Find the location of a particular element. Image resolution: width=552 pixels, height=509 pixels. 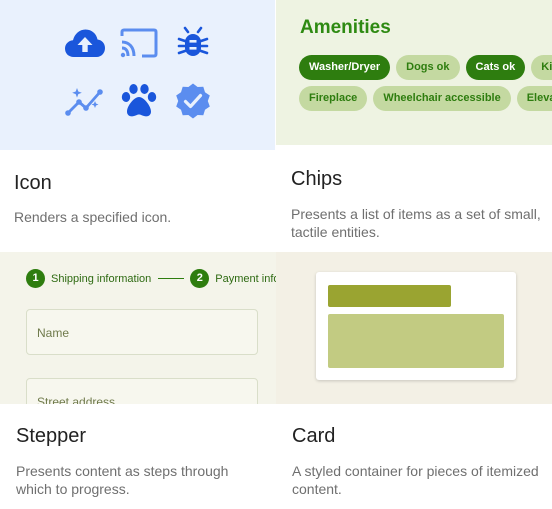

card-body-placeholder is located at coordinates (416, 341).